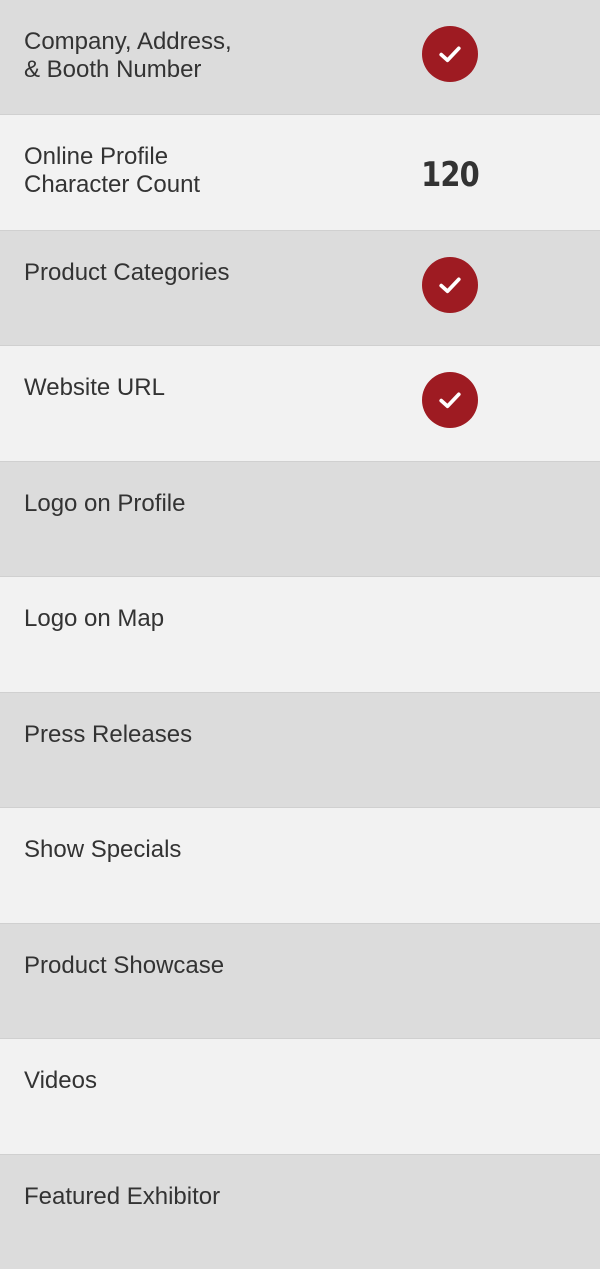 This screenshot has height=1269, width=600. I want to click on feature-label: Company, Address, & Booth Number, so click(128, 55).